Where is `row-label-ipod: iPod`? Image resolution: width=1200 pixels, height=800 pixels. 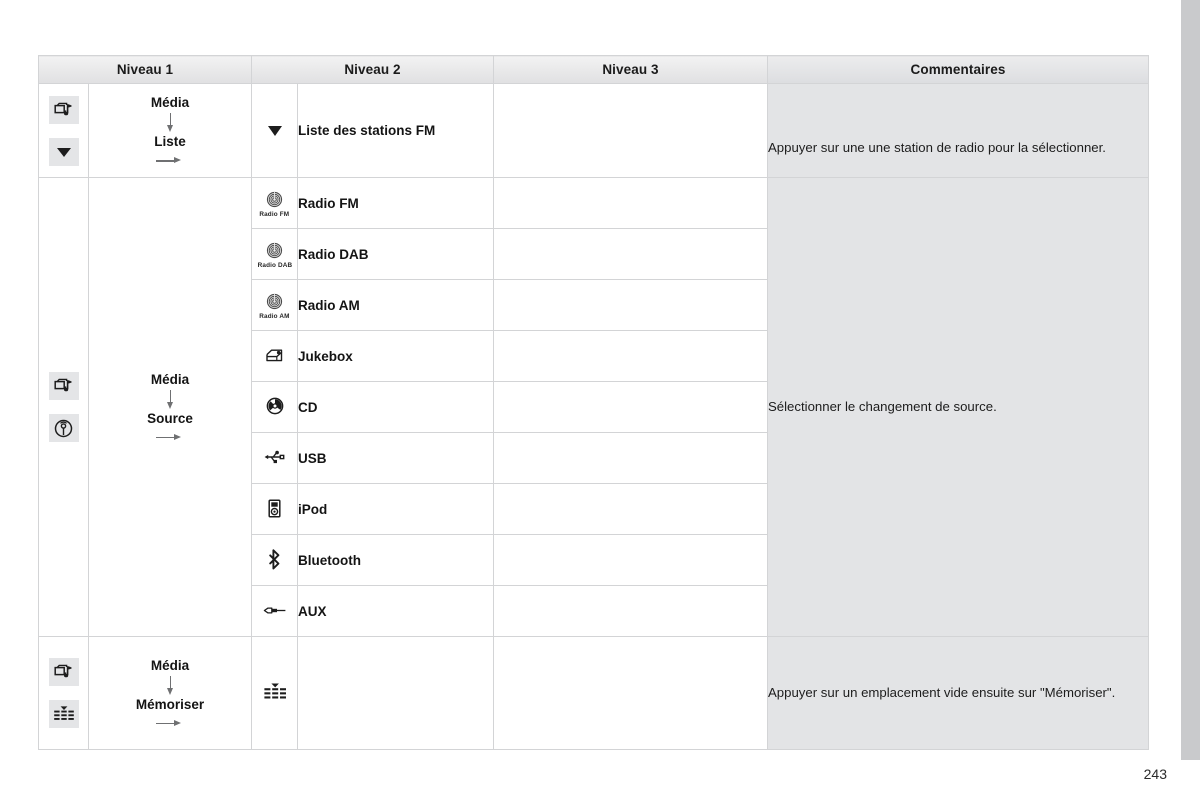 row-label-ipod: iPod is located at coordinates (395, 509).